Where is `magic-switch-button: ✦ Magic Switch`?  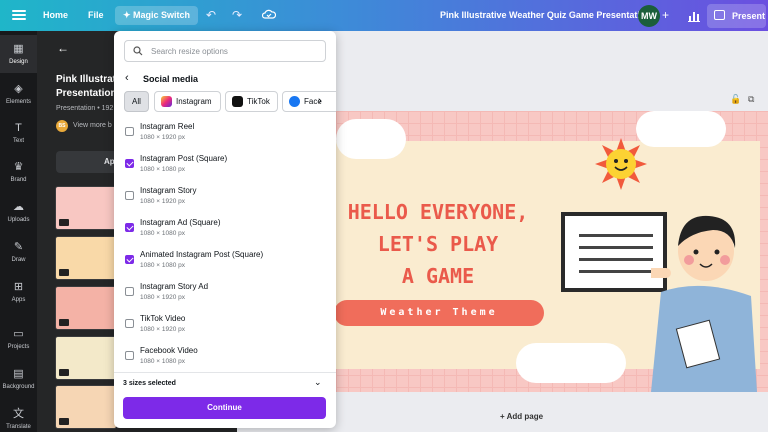
magic-switch-button: ✦ Magic Switch is located at coordinates (157, 15).